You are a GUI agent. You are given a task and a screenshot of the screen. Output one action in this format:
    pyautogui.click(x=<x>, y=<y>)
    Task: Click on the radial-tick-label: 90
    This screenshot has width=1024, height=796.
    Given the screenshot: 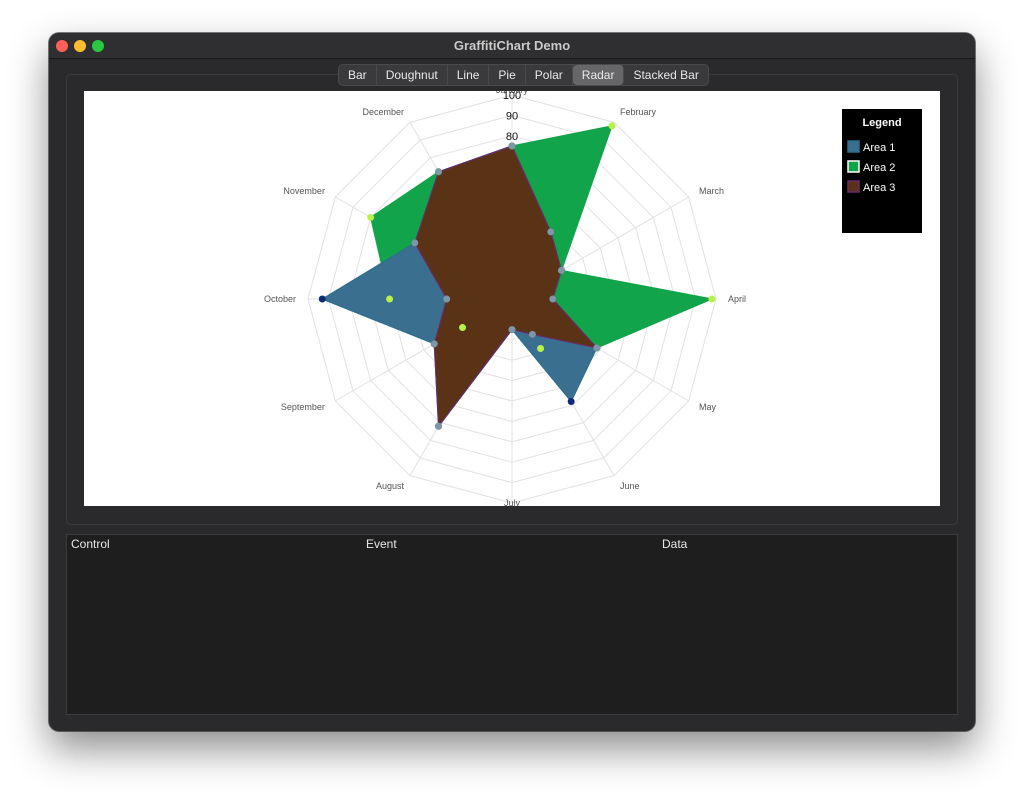 What is the action you would take?
    pyautogui.click(x=512, y=116)
    